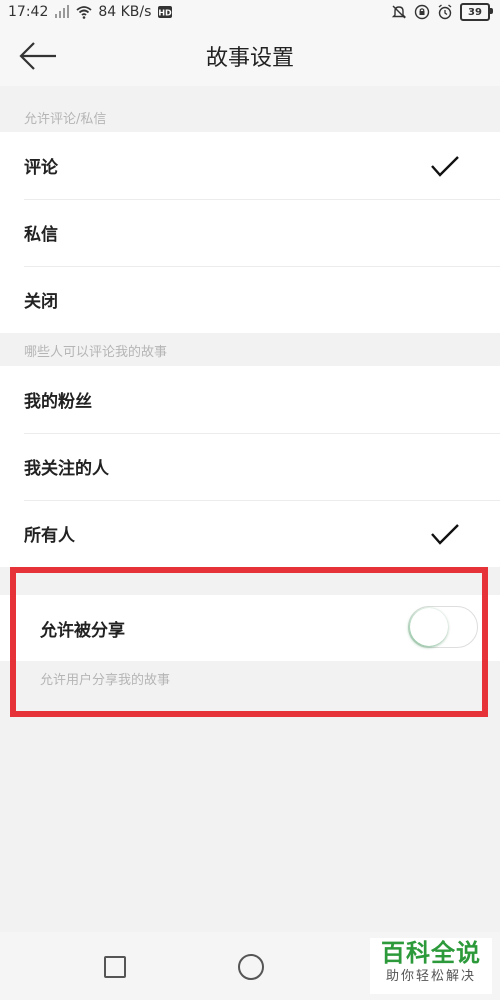 This screenshot has height=1000, width=500. I want to click on nav-bar: 故事设置, so click(250, 56).